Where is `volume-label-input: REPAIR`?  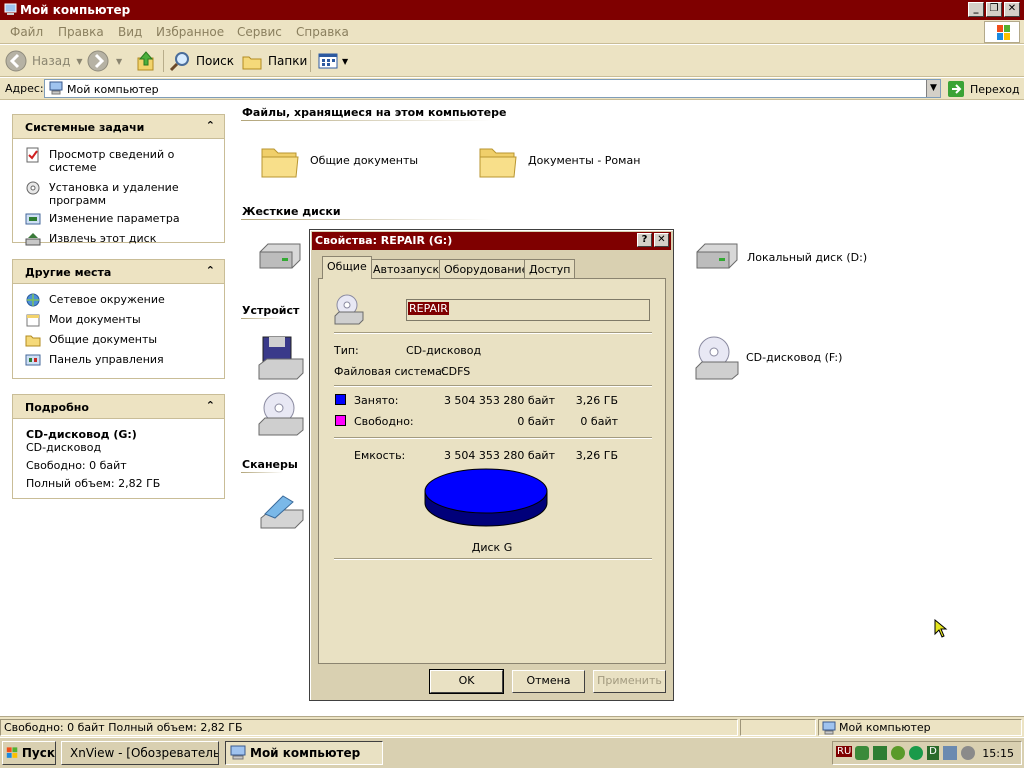 volume-label-input: REPAIR is located at coordinates (528, 310).